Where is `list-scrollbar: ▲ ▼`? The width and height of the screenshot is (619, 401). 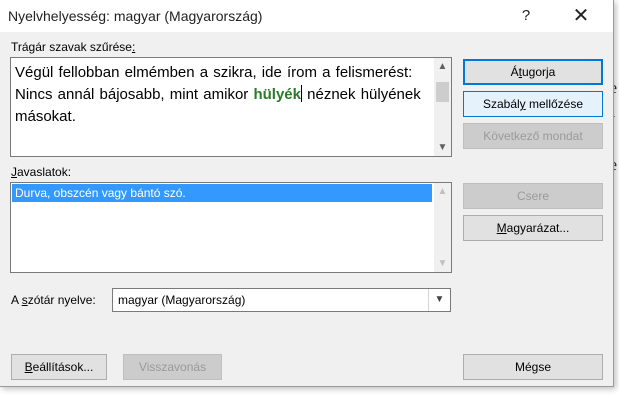
list-scrollbar: ▲ ▼ is located at coordinates (442, 227).